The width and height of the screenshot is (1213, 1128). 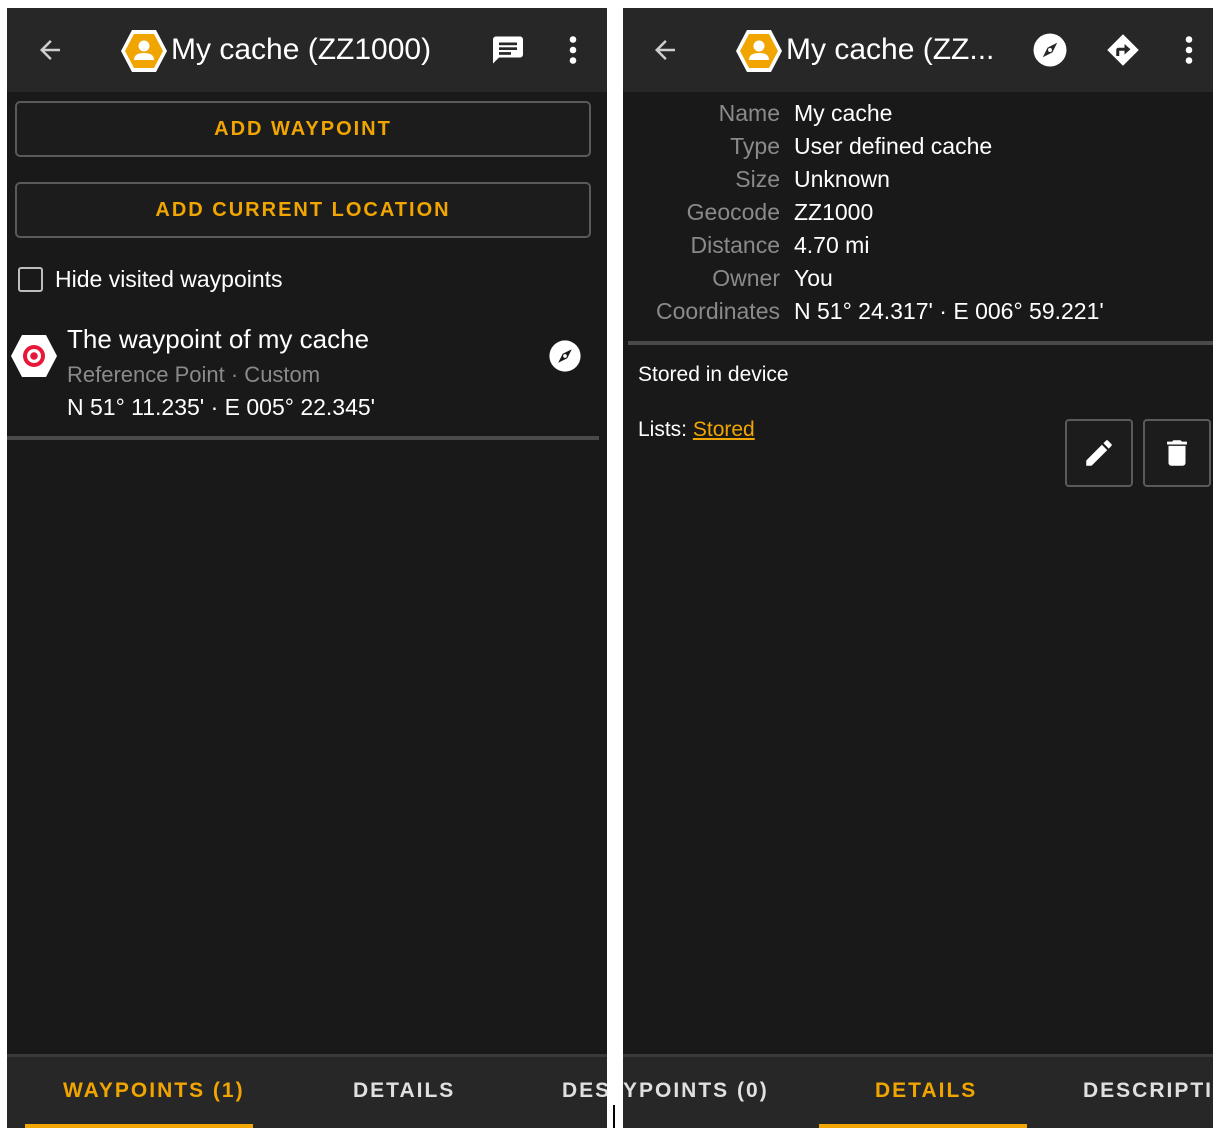 I want to click on detail-value: My cache, so click(x=843, y=113).